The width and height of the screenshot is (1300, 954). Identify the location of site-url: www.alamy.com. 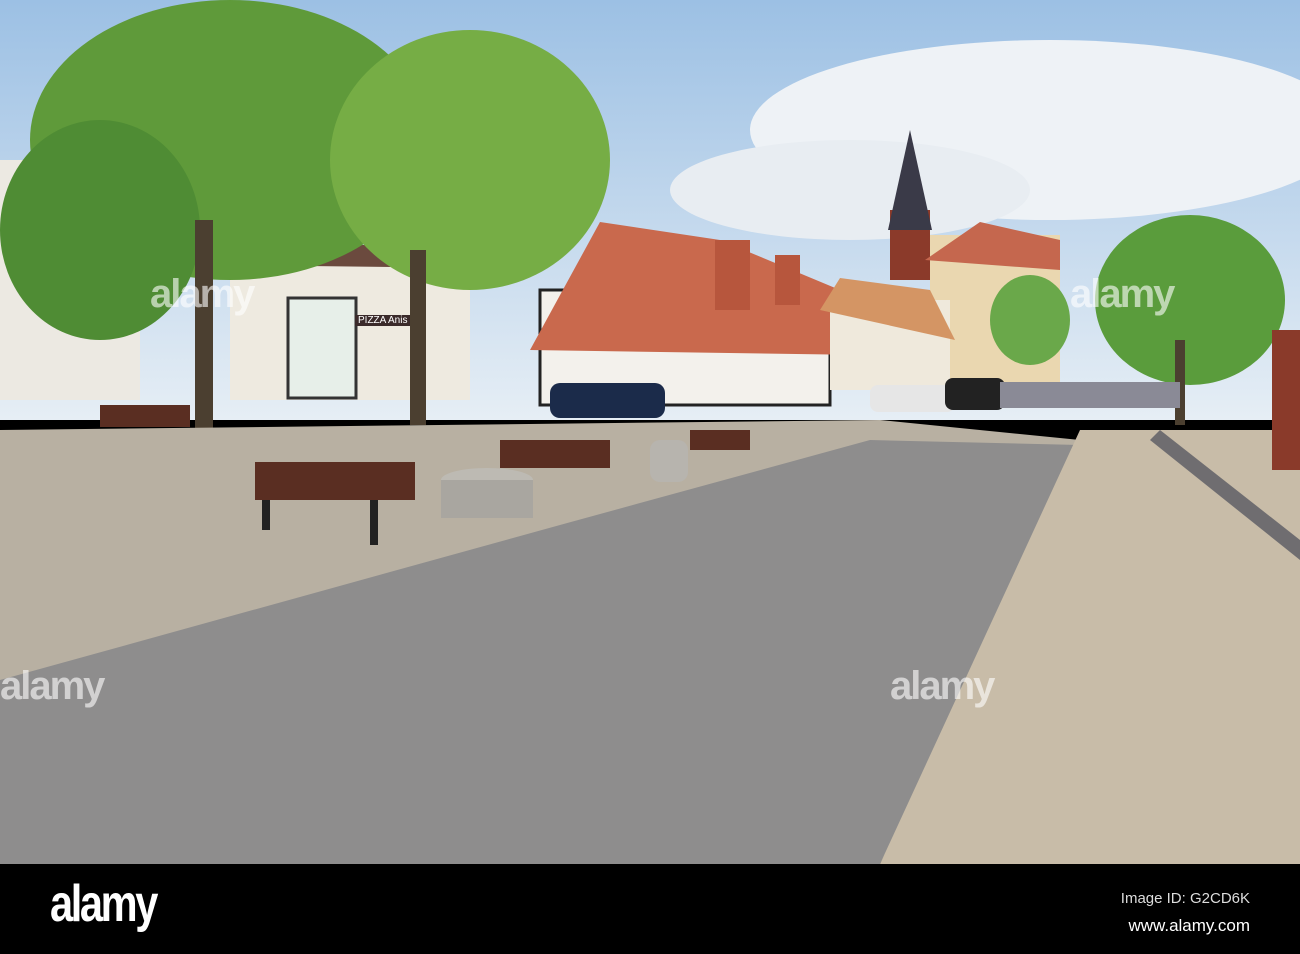
(1189, 925).